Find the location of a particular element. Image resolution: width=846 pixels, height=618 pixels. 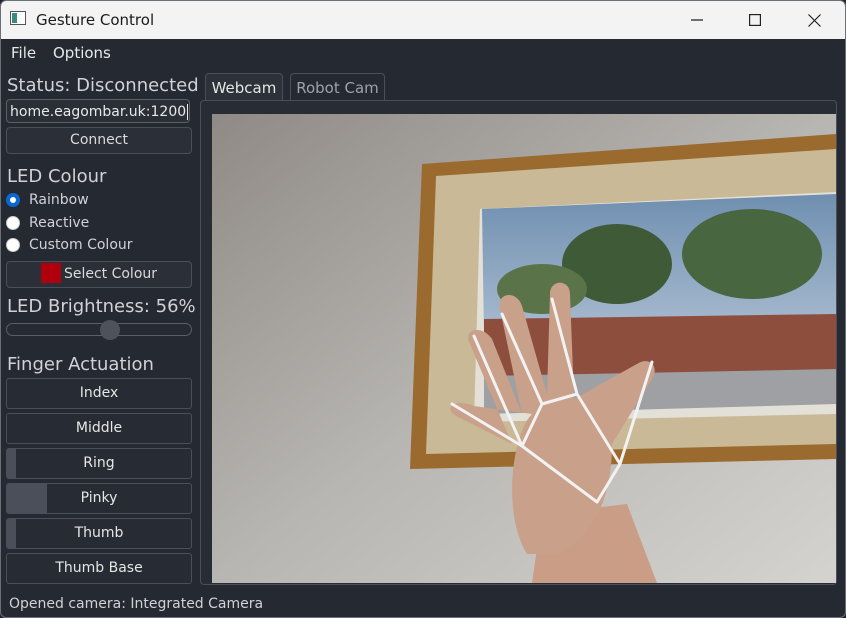

close-icon is located at coordinates (814, 20).